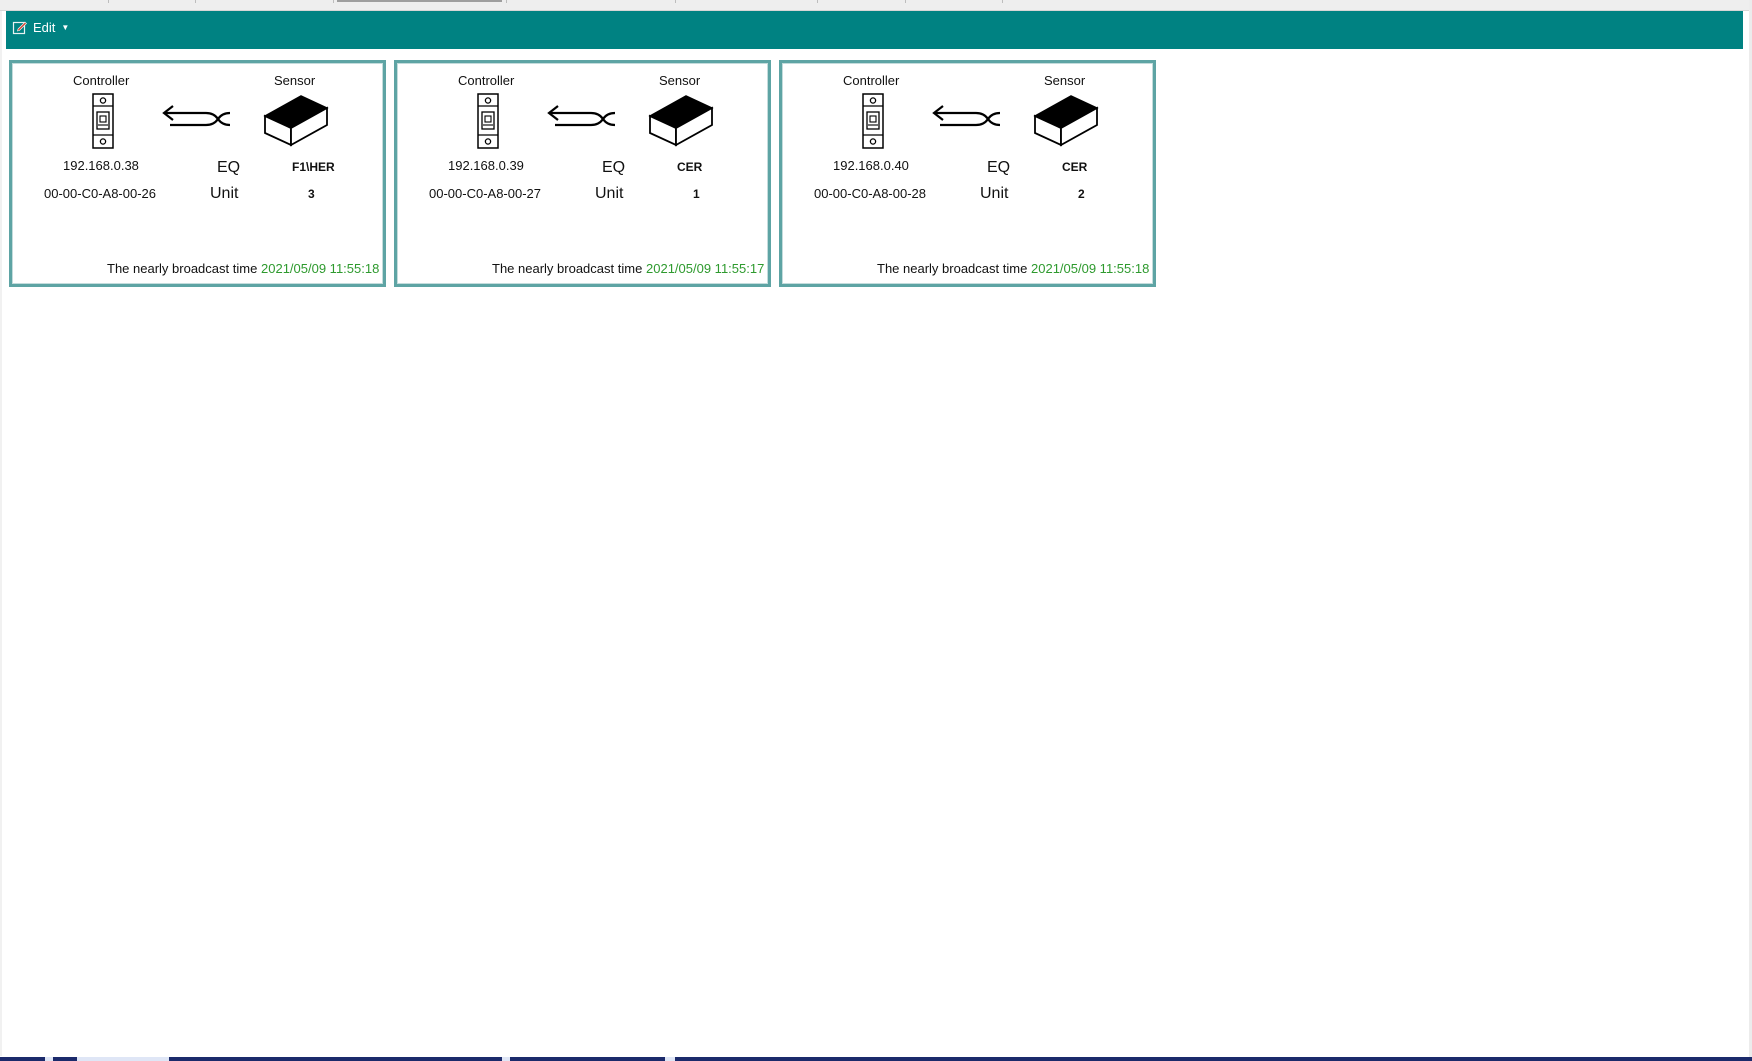  I want to click on broadcast-time-value: 2021/05/09 11:55:17, so click(705, 268).